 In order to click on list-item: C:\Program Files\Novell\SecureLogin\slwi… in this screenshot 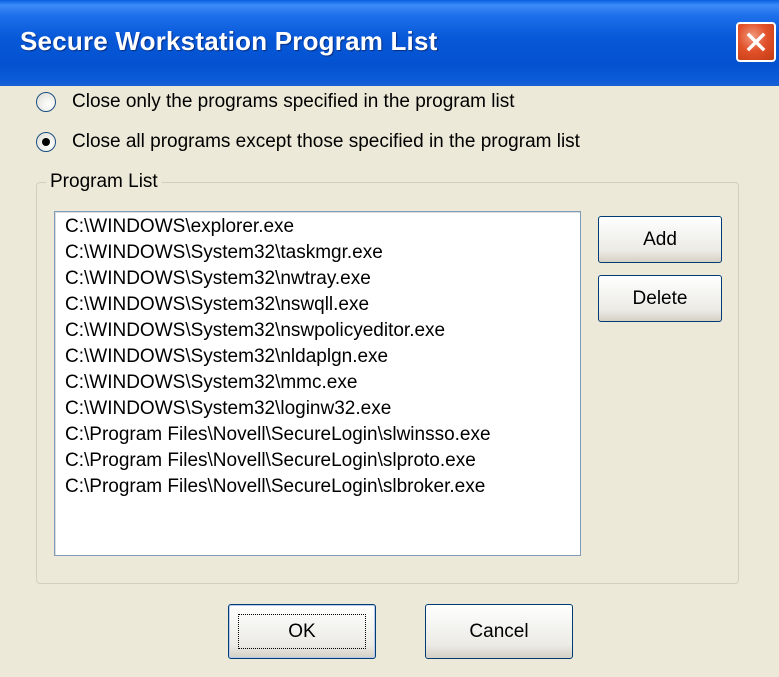, I will do `click(278, 434)`.